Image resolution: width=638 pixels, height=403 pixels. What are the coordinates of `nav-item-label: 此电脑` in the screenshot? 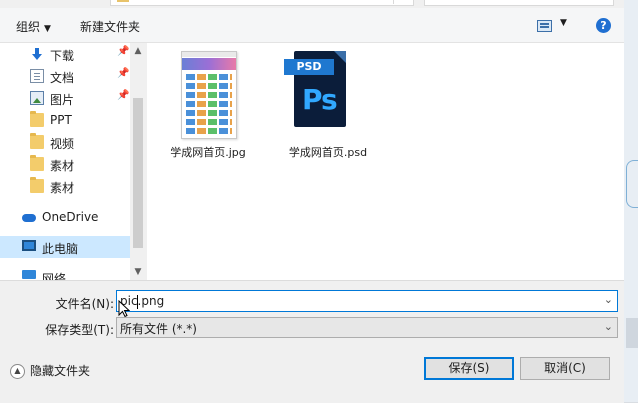 It's located at (60, 249).